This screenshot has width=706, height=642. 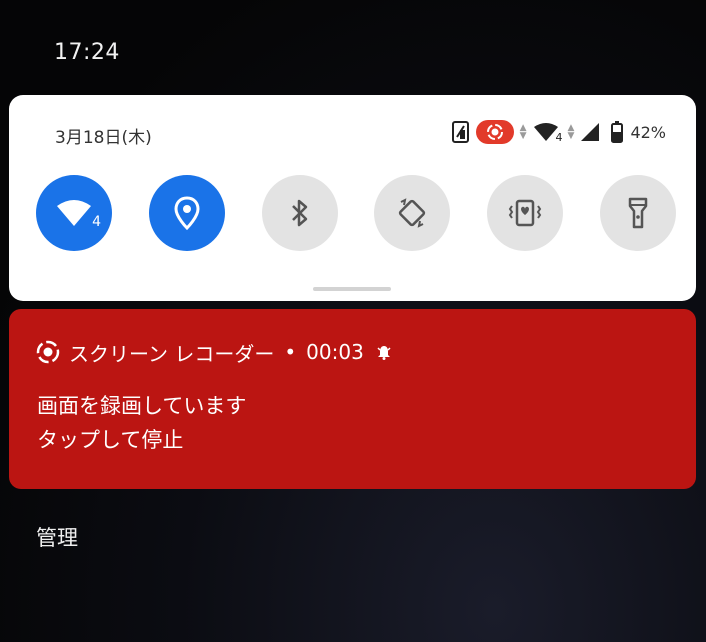 I want to click on wifi-tile-badge: 4, so click(x=96, y=222).